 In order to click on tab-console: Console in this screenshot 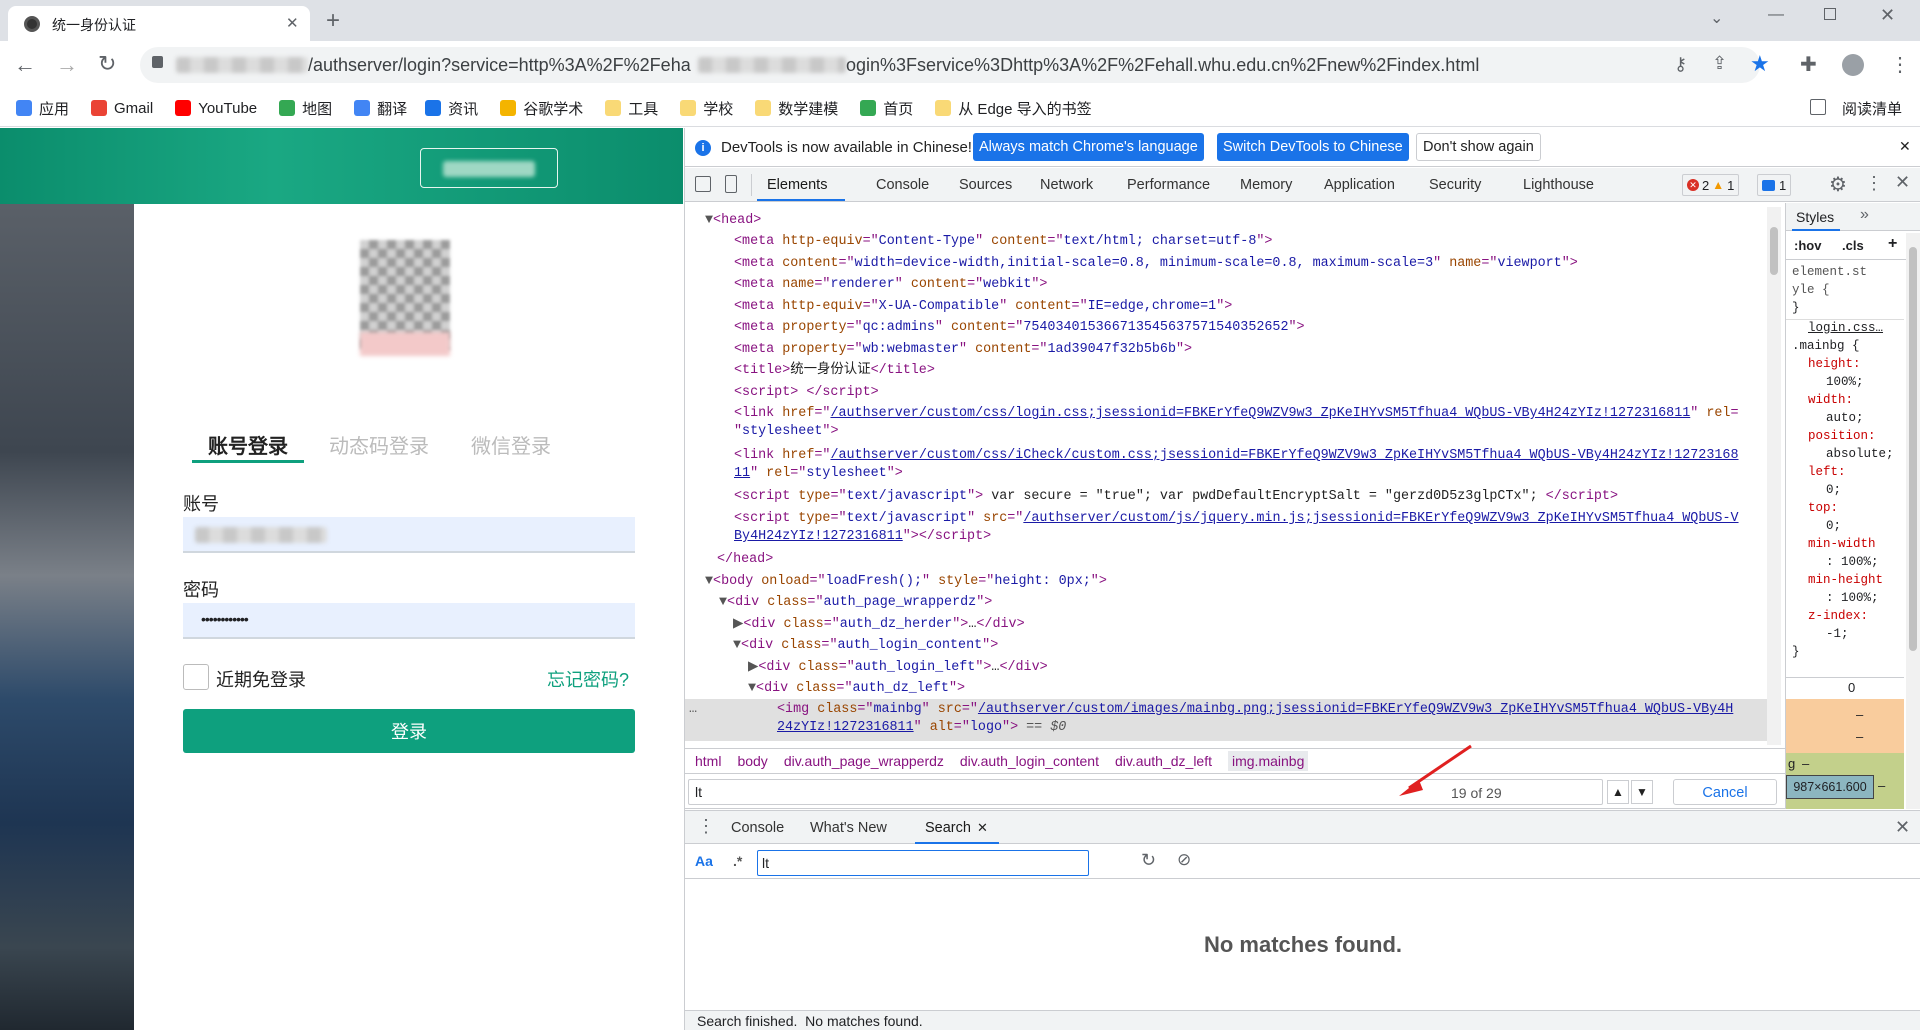, I will do `click(902, 185)`.